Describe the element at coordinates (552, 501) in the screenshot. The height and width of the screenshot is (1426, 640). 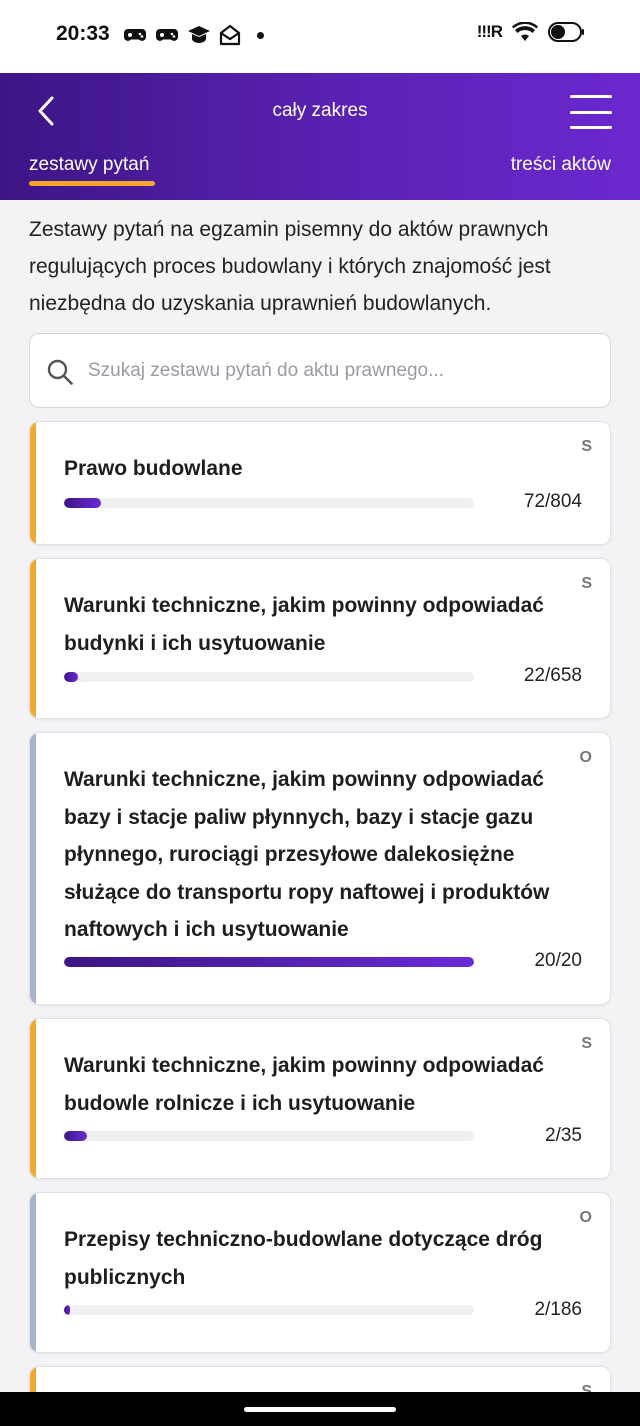
I see `progress-count: 72/804` at that location.